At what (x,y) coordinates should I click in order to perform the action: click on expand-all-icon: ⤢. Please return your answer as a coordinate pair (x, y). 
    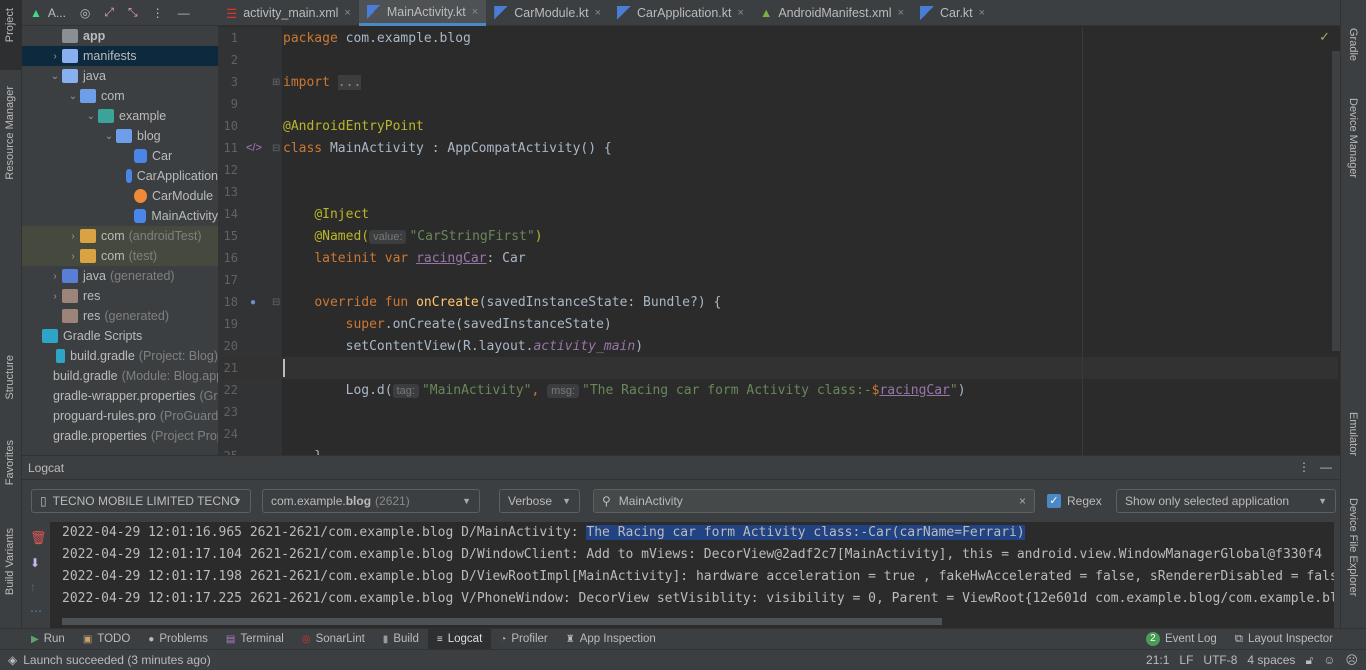
    Looking at the image, I should click on (109, 12).